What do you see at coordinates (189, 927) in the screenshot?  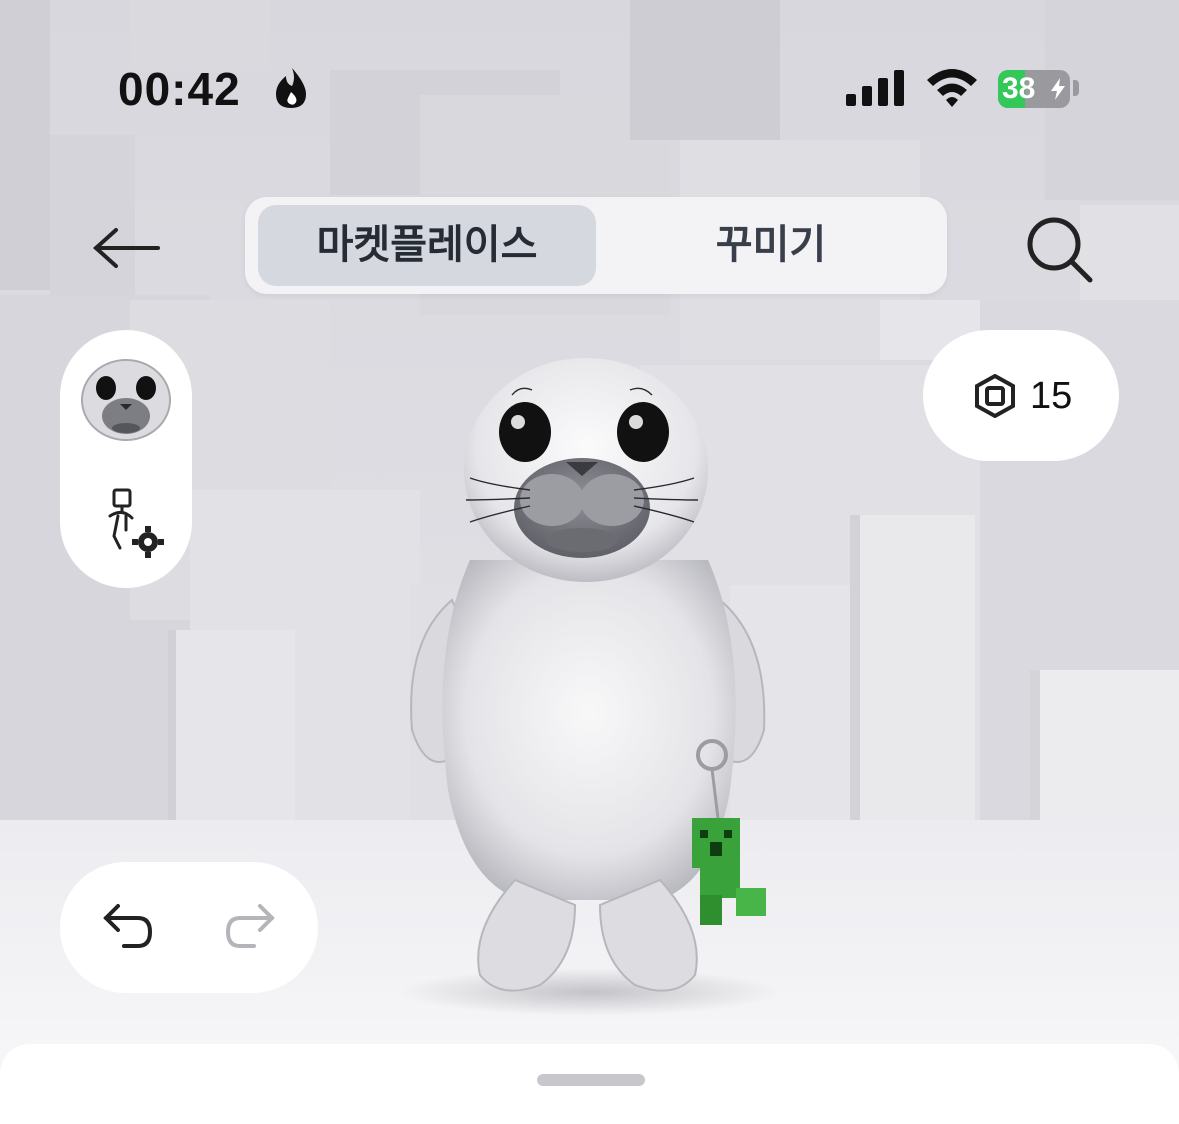 I see `history-controls` at bounding box center [189, 927].